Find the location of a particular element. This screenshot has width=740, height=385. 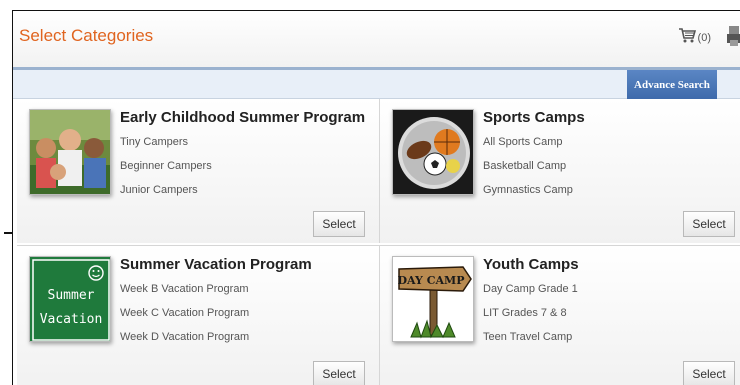

page-title: Select Categories is located at coordinates (86, 35).